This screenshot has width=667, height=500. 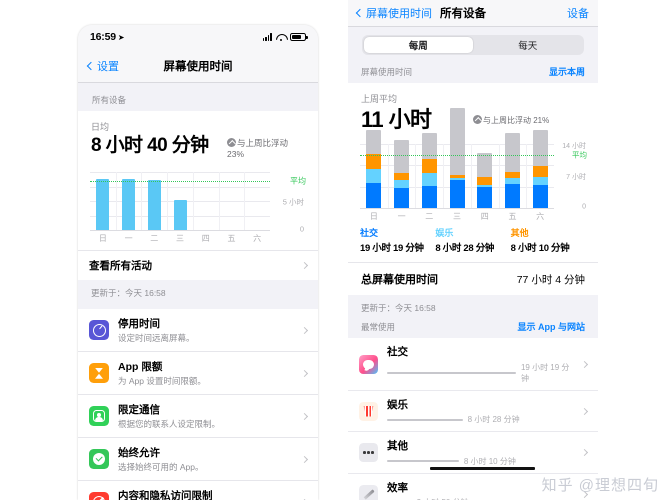 I want to click on legend-item-social: 社交 19 小时 19 分钟, so click(x=397, y=240).